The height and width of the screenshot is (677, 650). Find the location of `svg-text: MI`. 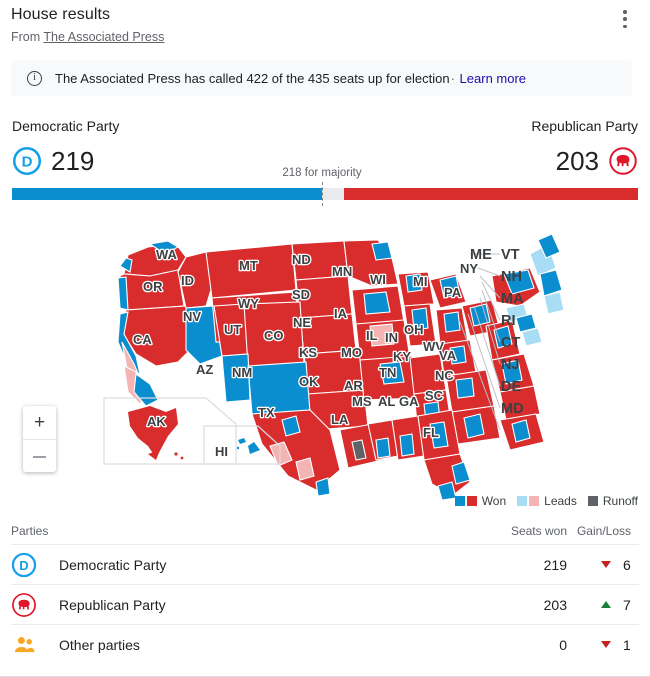

svg-text: MI is located at coordinates (420, 281).